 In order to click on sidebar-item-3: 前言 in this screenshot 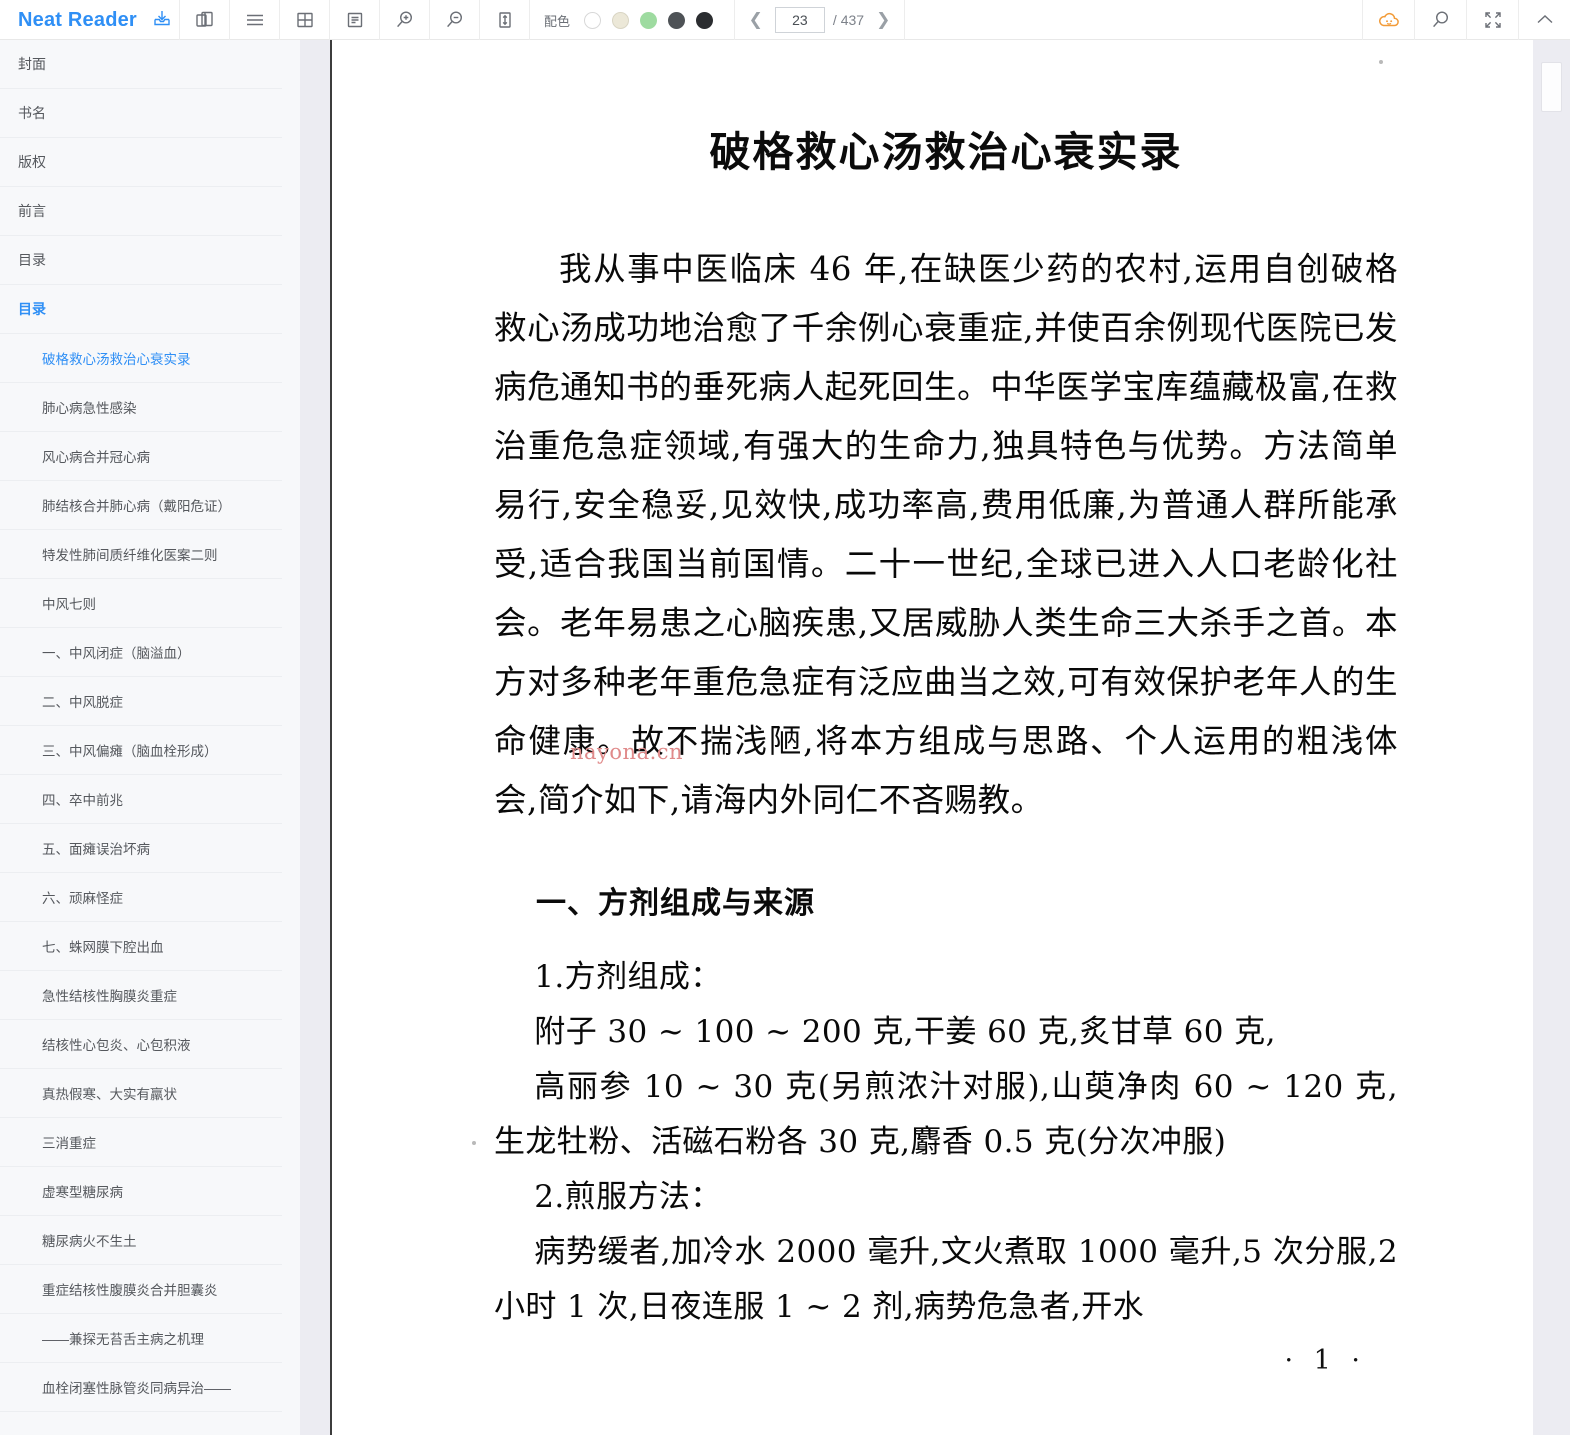, I will do `click(141, 211)`.